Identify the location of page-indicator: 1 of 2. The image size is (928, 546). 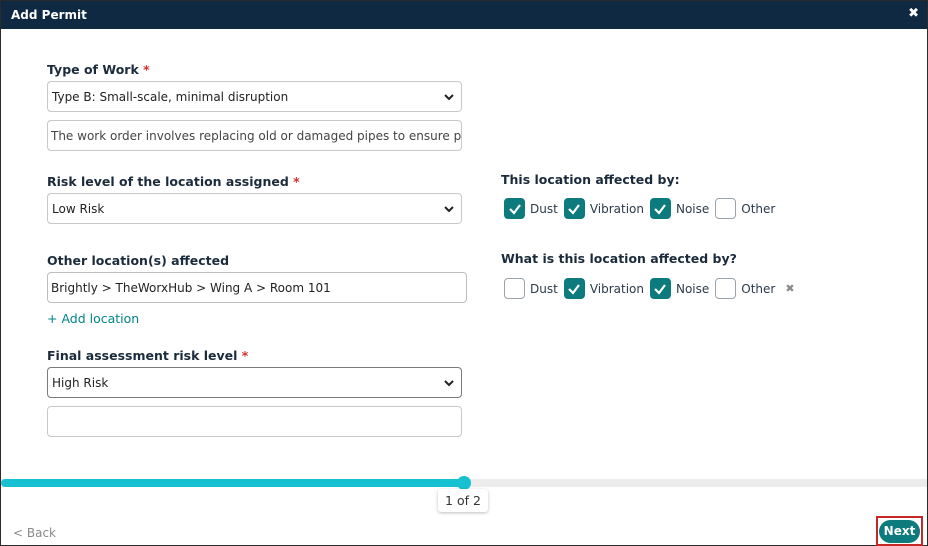
(463, 500).